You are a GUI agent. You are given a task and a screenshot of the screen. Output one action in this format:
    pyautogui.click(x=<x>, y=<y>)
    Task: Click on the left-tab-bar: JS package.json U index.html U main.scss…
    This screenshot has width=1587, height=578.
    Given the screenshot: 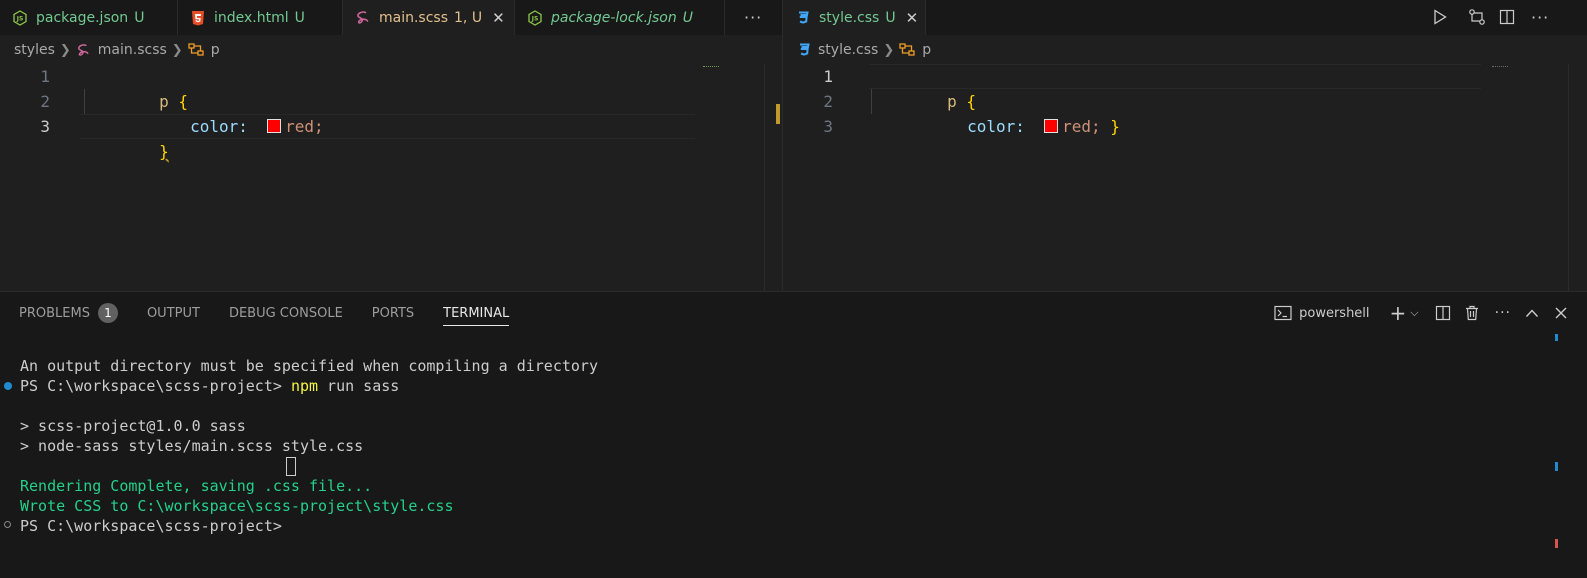 What is the action you would take?
    pyautogui.click(x=391, y=17)
    